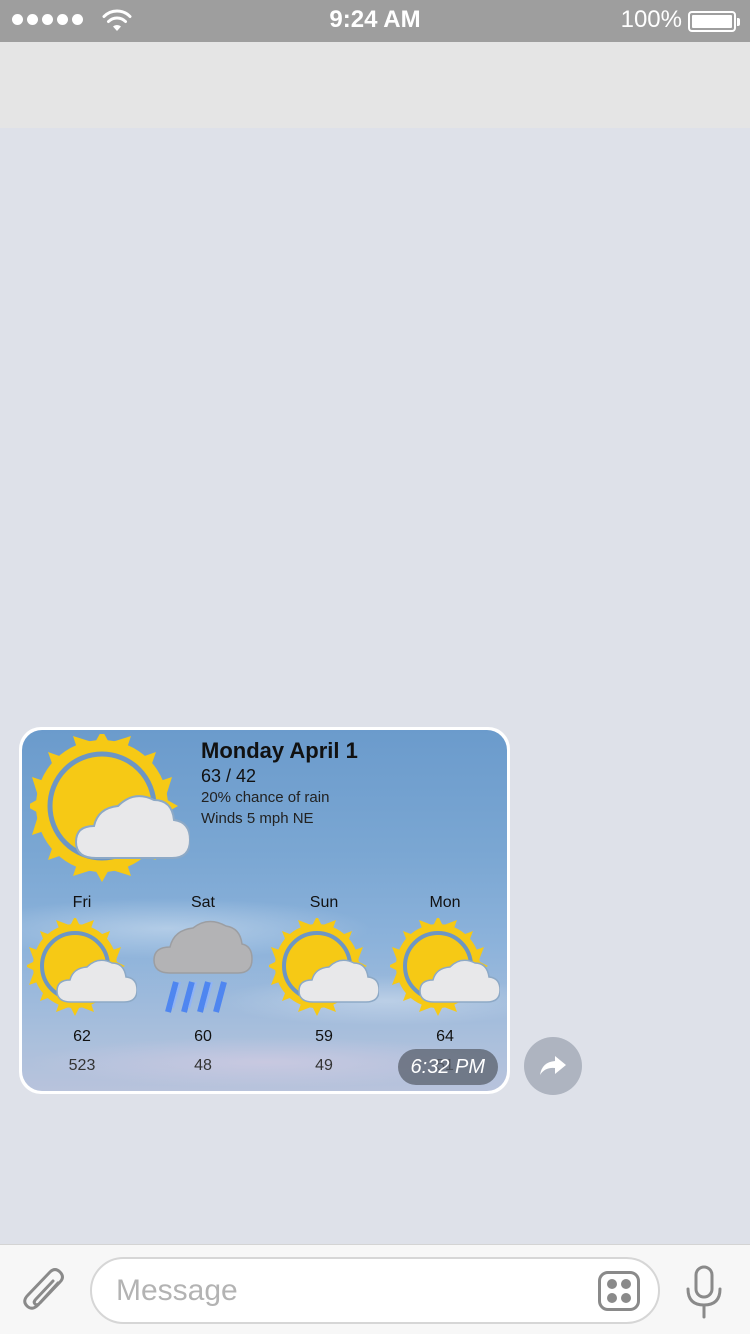 Image resolution: width=750 pixels, height=1334 pixels. What do you see at coordinates (324, 1036) in the screenshot?
I see `forecast-high: 59` at bounding box center [324, 1036].